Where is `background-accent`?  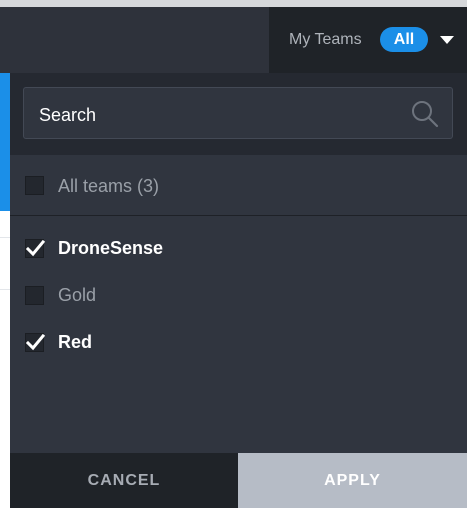 background-accent is located at coordinates (5, 142).